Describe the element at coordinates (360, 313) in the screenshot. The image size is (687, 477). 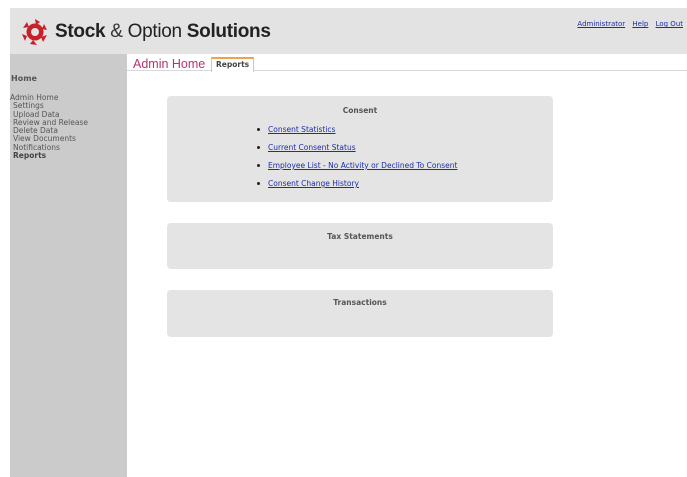
I see `transactions-panel: Transactions` at that location.